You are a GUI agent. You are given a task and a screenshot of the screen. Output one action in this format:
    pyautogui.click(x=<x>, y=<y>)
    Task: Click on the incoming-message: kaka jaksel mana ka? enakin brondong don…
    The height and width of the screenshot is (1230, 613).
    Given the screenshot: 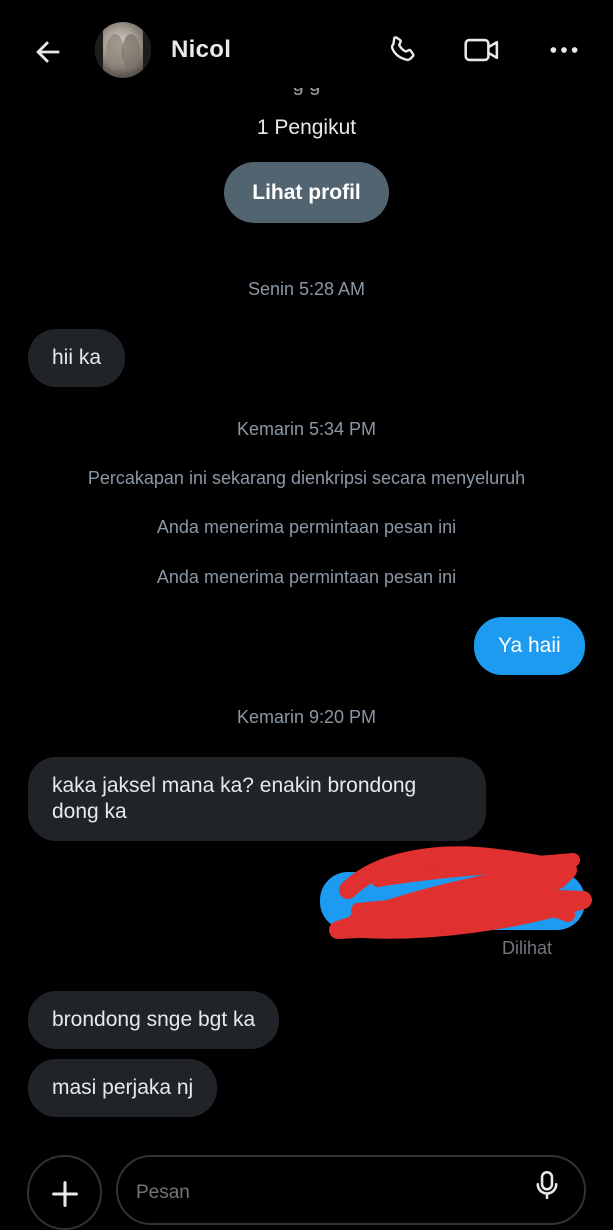 What is the action you would take?
    pyautogui.click(x=257, y=799)
    